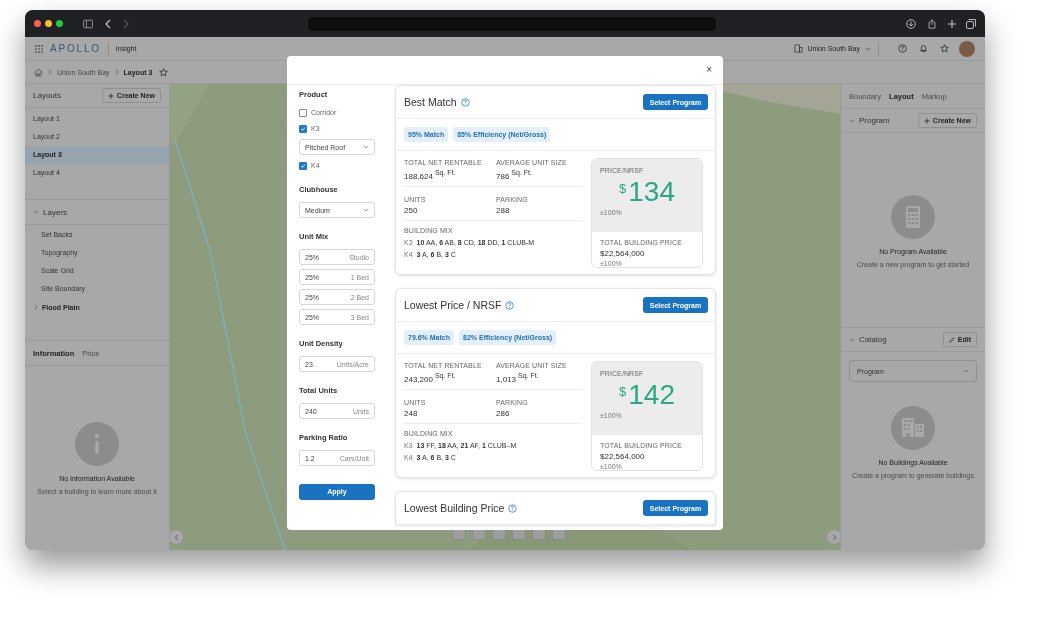 This screenshot has height=621, width=1041. I want to click on share-icon, so click(932, 23).